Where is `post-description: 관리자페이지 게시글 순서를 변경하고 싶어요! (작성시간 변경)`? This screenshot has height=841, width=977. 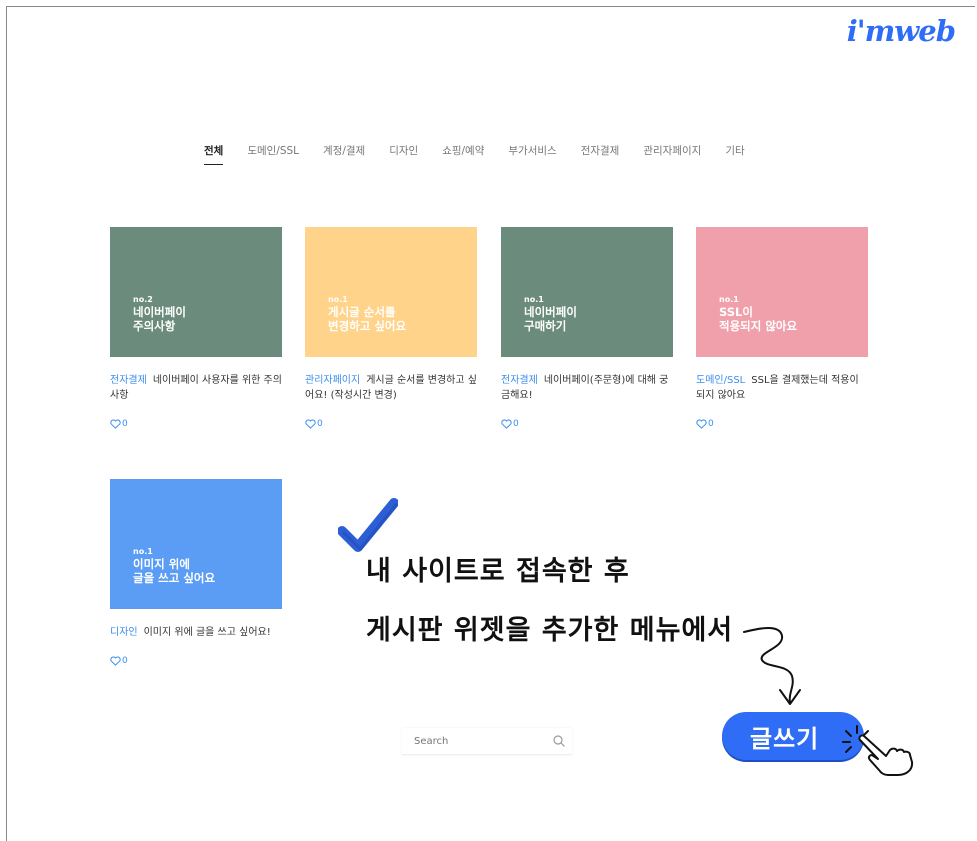
post-description: 관리자페이지 게시글 순서를 변경하고 싶어요! (작성시간 변경) is located at coordinates (391, 388).